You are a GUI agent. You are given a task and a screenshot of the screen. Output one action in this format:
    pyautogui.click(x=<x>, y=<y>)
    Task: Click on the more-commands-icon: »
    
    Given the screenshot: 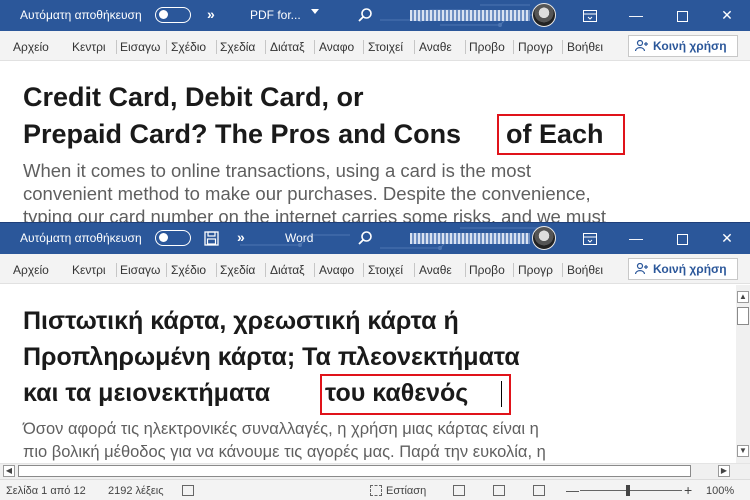 What is the action you would take?
    pyautogui.click(x=211, y=14)
    